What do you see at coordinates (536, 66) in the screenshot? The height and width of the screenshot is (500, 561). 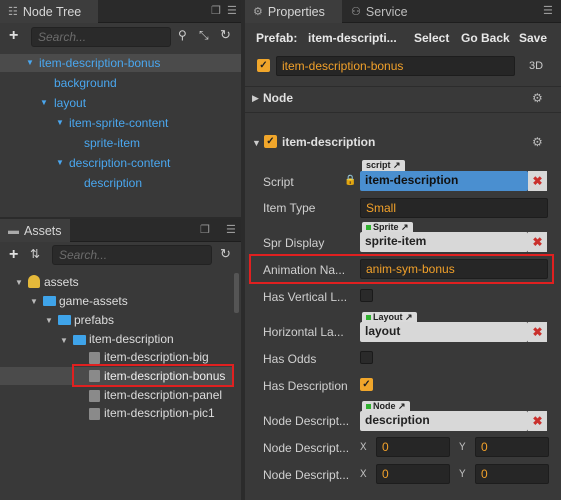 I see `mode-3d-toggle: 3D` at bounding box center [536, 66].